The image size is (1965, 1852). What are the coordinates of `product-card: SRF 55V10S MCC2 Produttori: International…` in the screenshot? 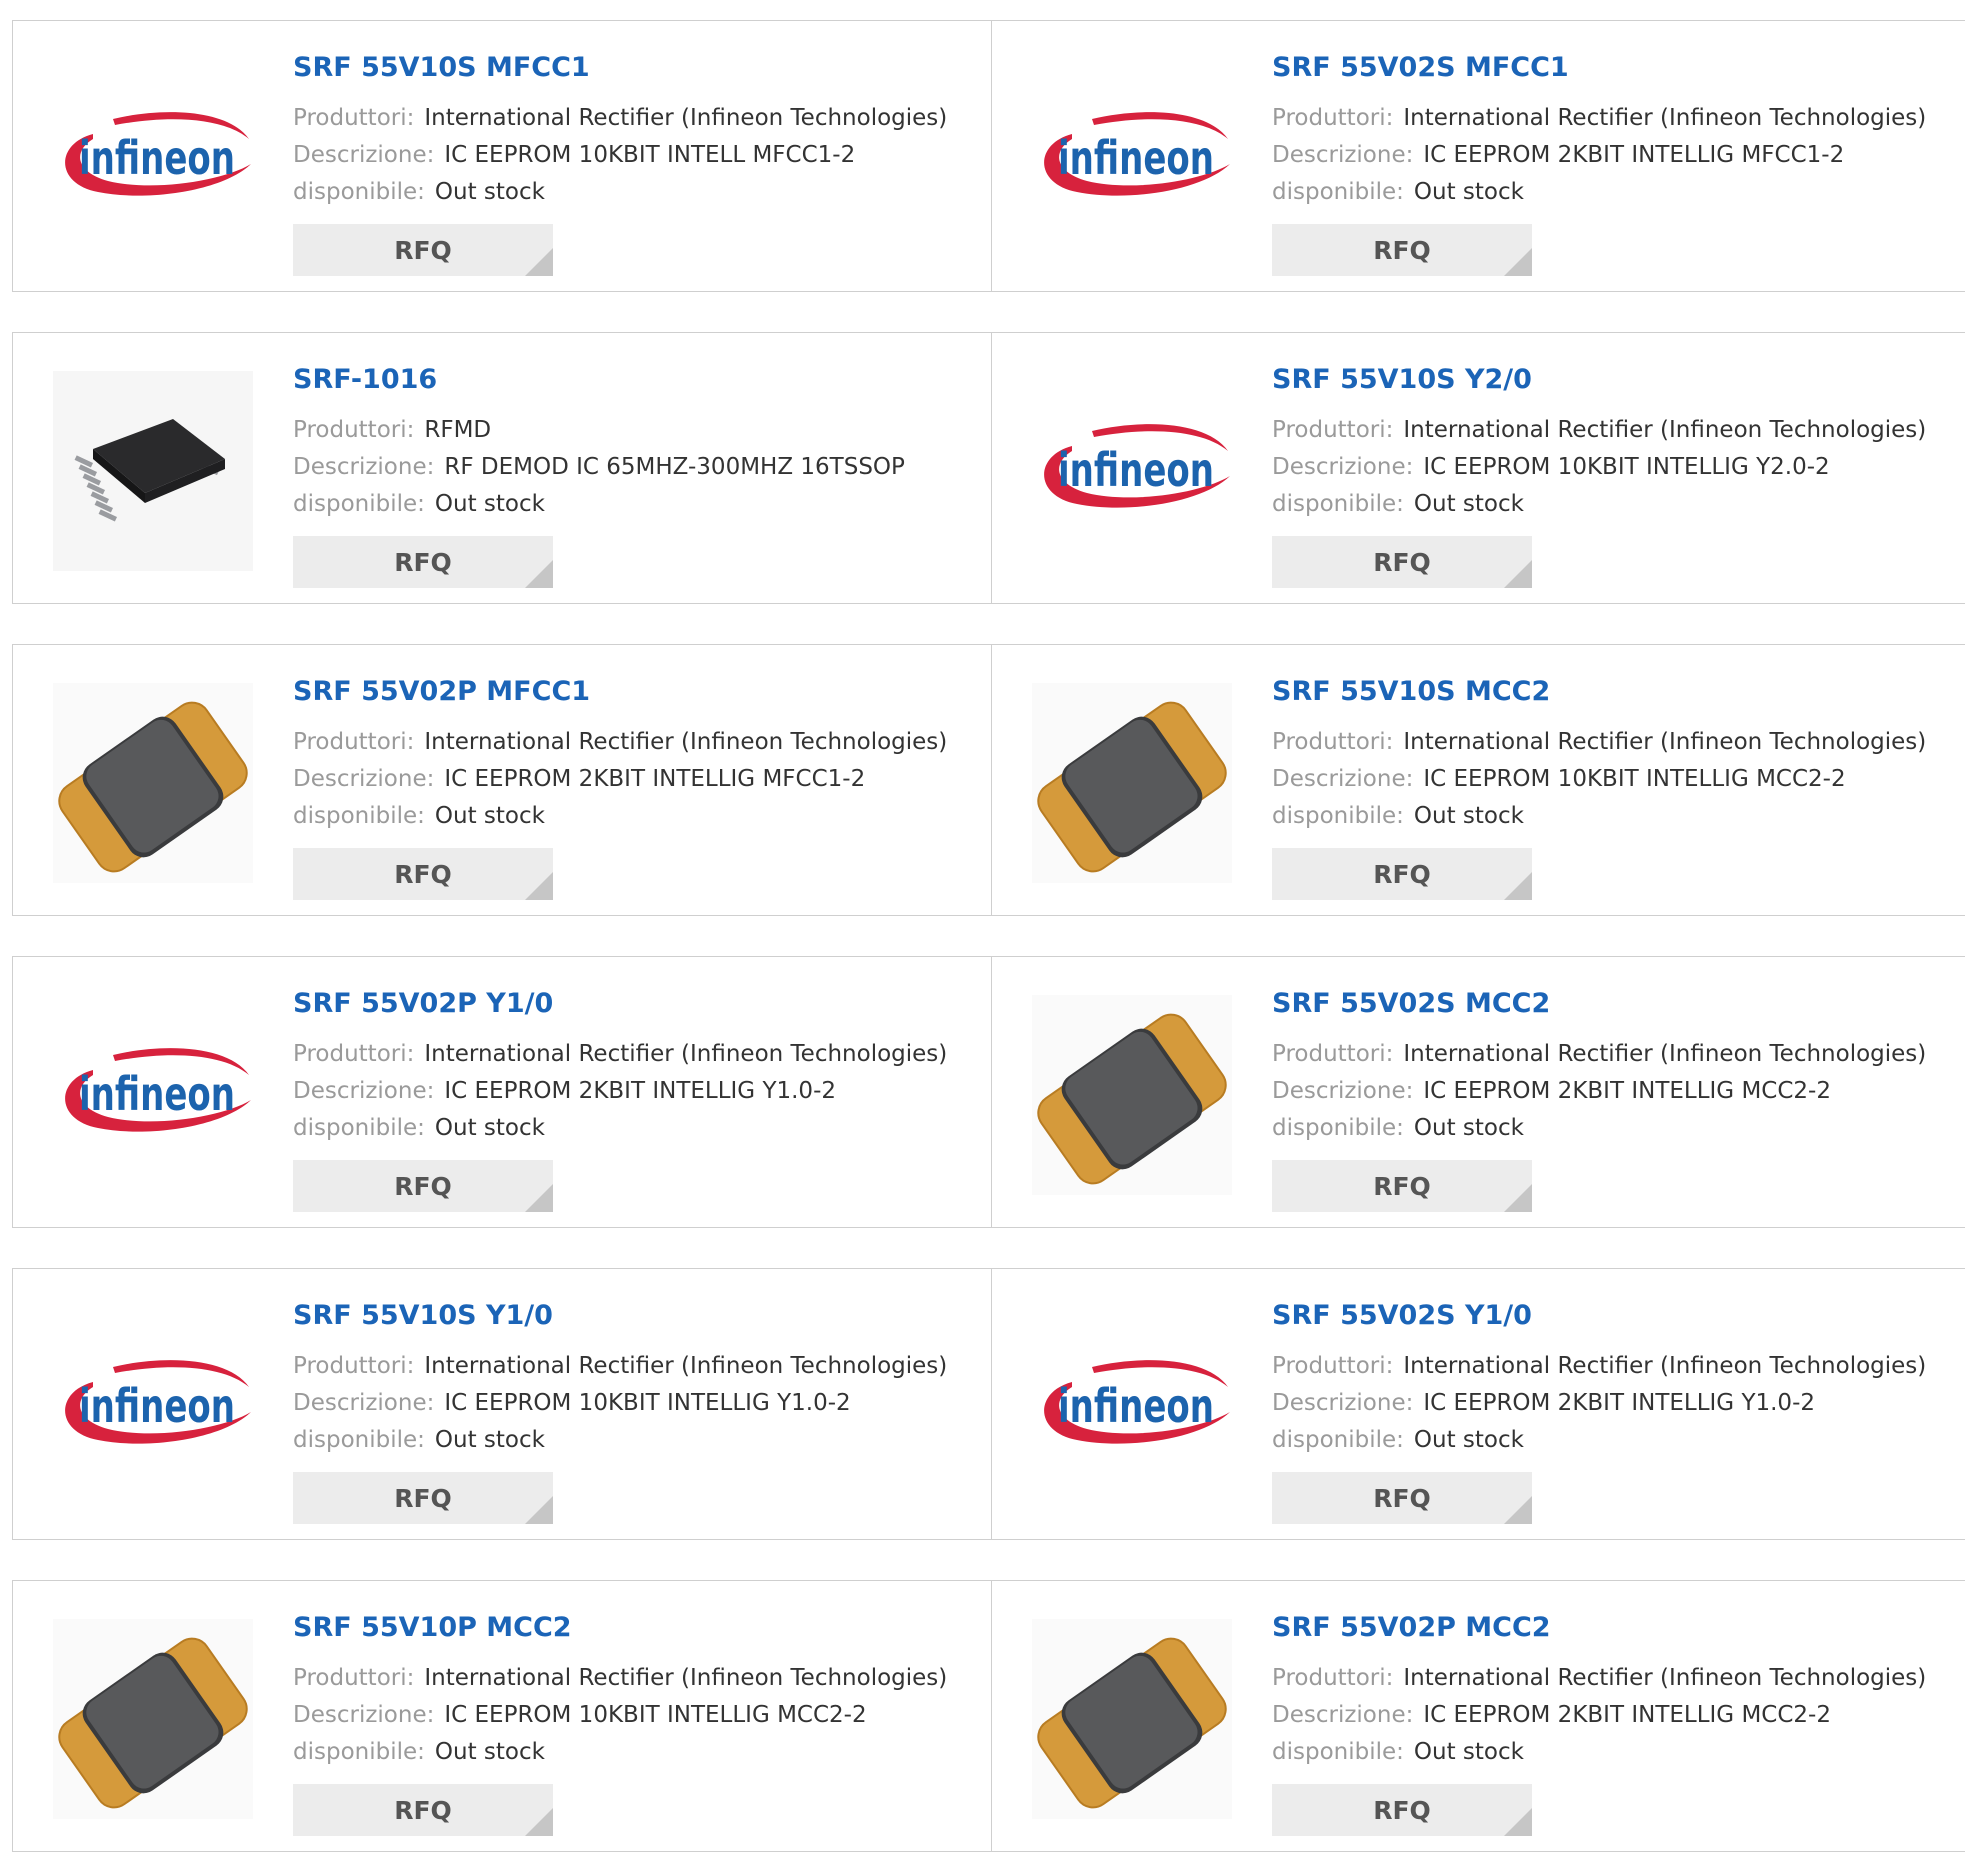 It's located at (1478, 780).